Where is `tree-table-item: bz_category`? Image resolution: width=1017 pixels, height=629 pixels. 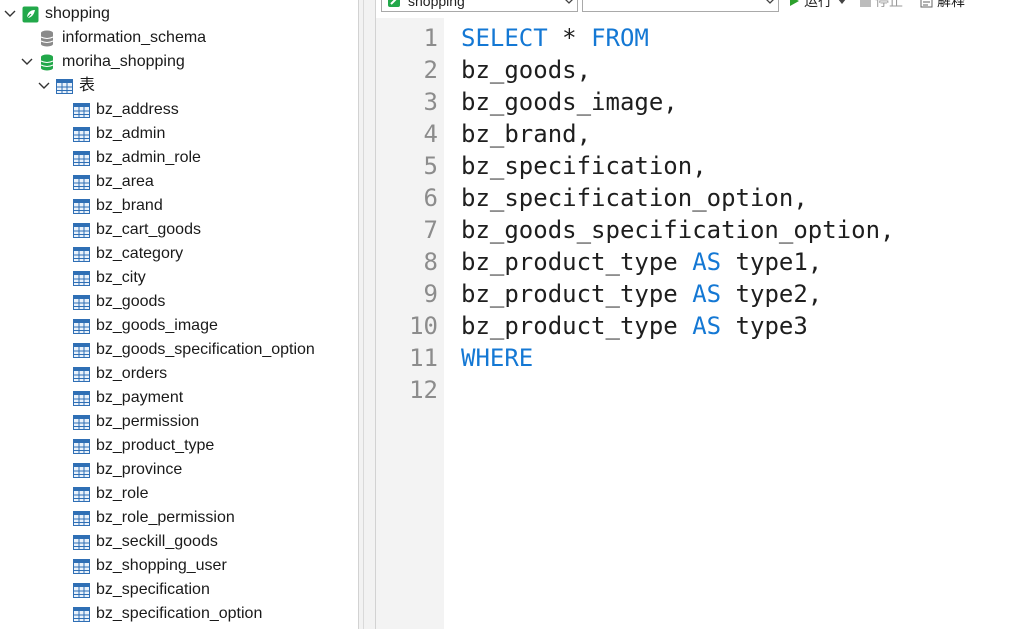 tree-table-item: bz_category is located at coordinates (127, 254).